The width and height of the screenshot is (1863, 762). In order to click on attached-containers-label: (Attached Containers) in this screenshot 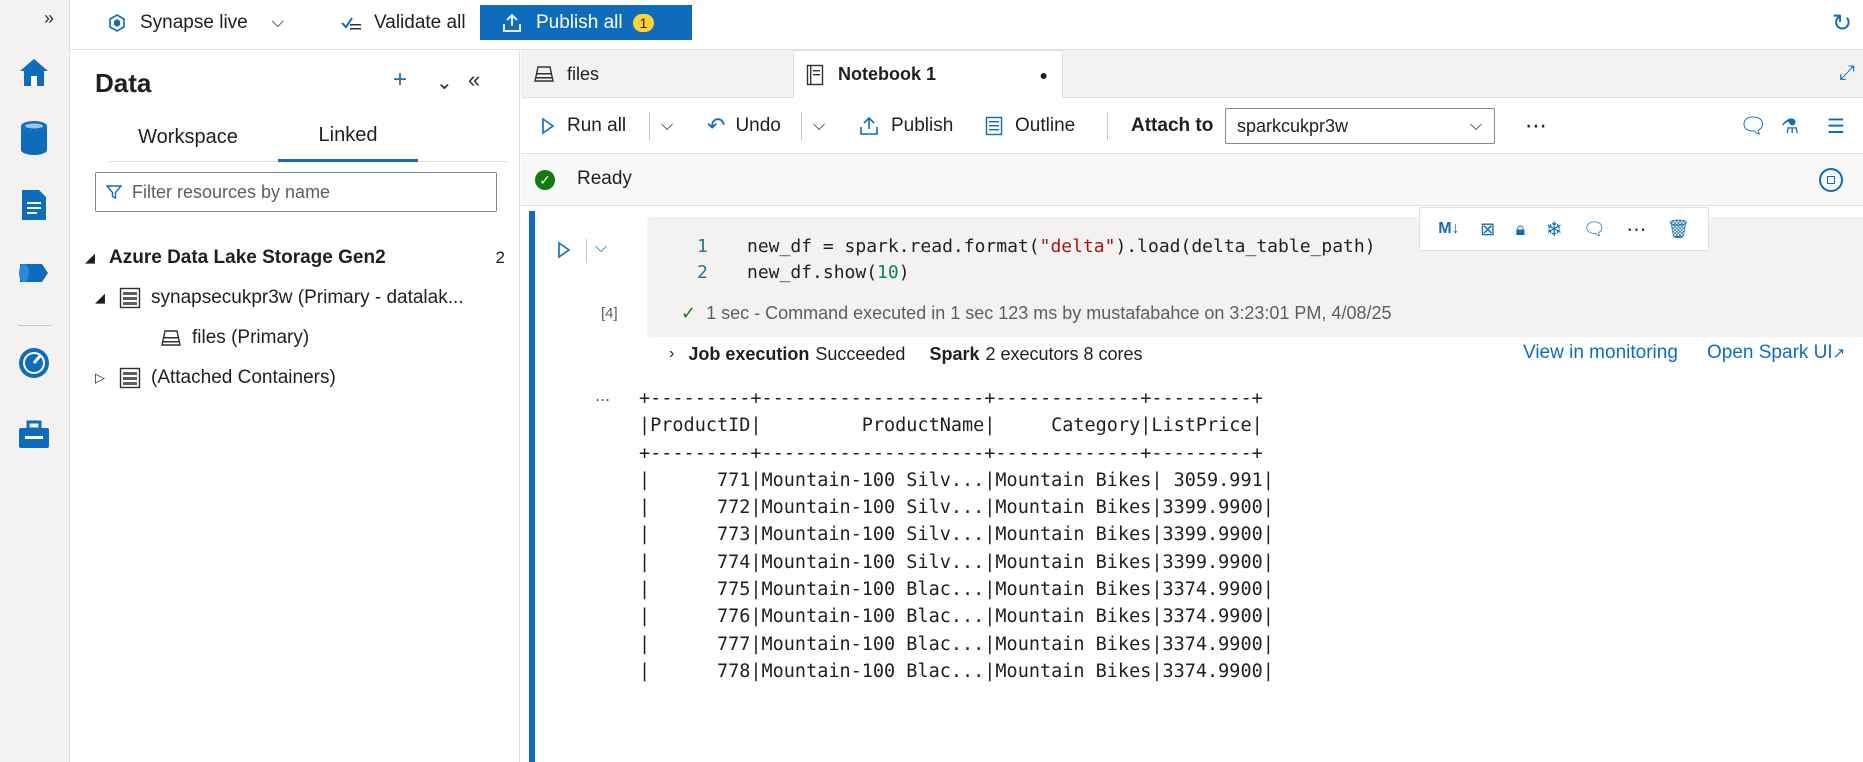, I will do `click(243, 377)`.